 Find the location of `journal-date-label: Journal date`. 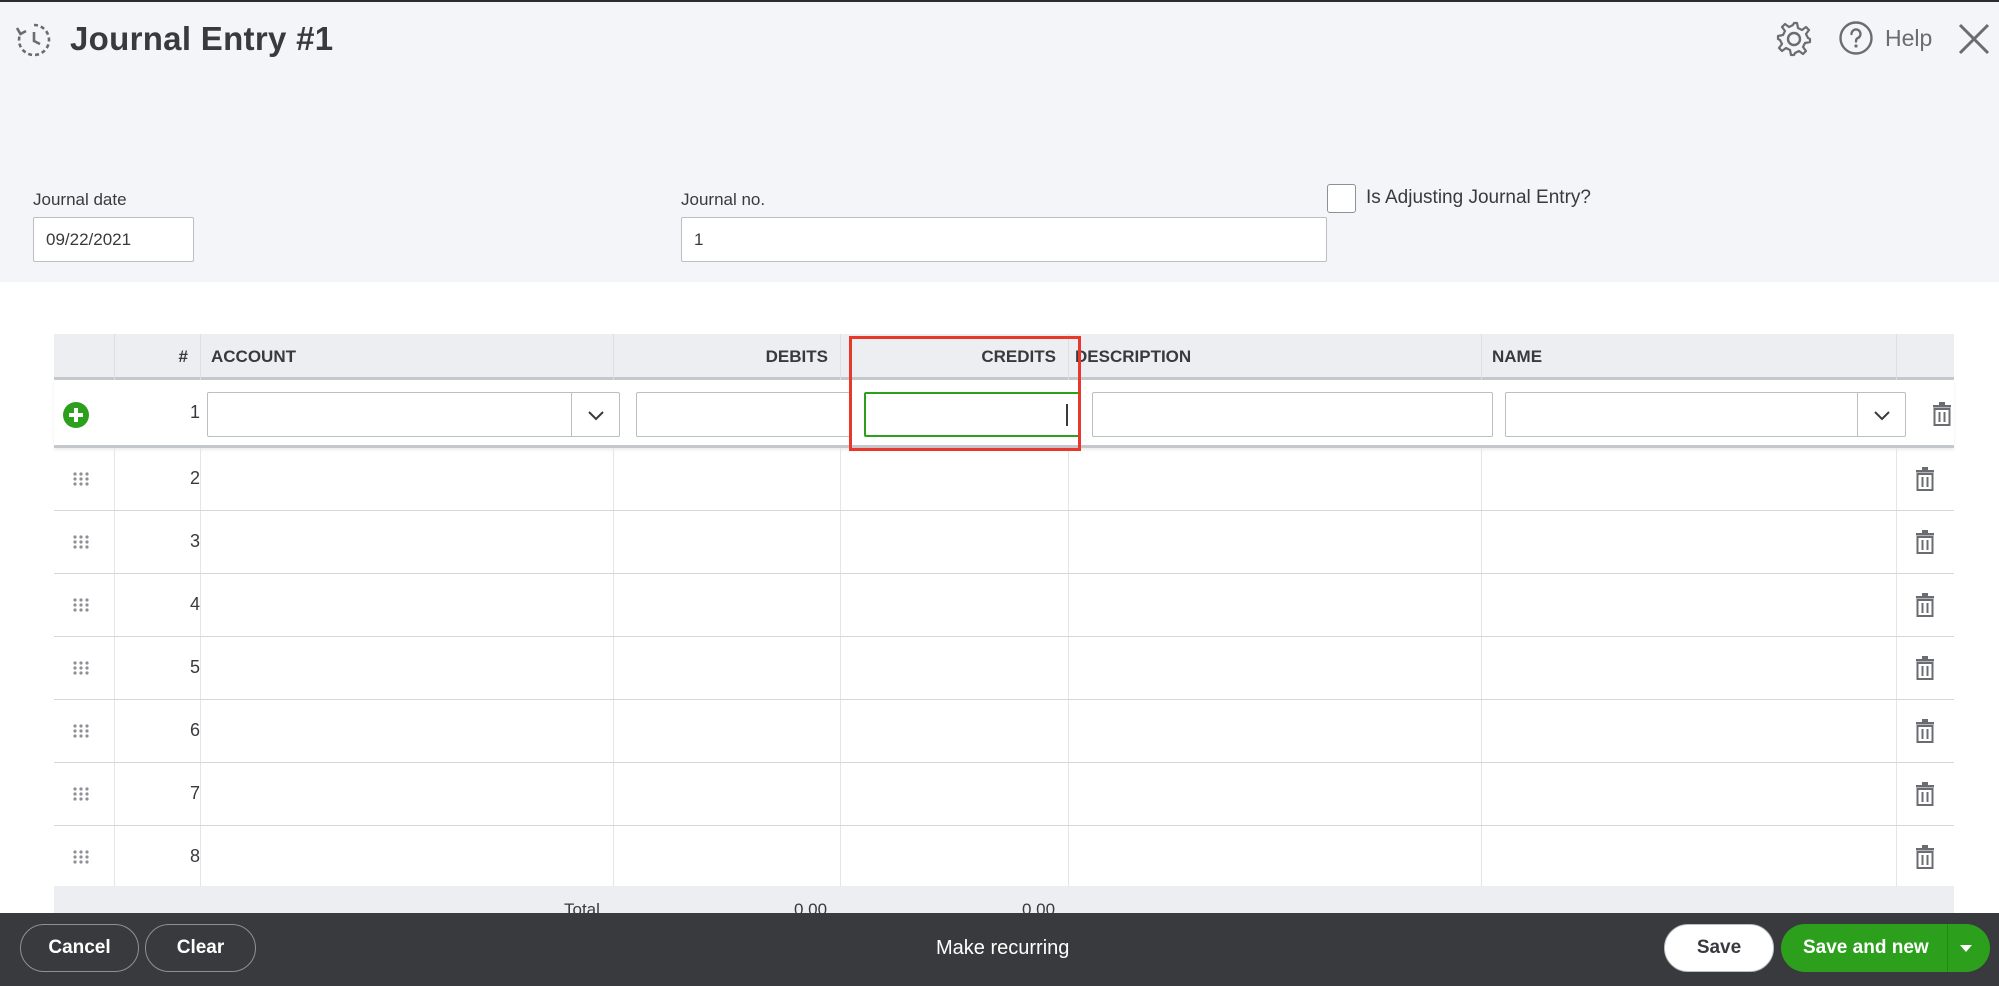

journal-date-label: Journal date is located at coordinates (80, 199).